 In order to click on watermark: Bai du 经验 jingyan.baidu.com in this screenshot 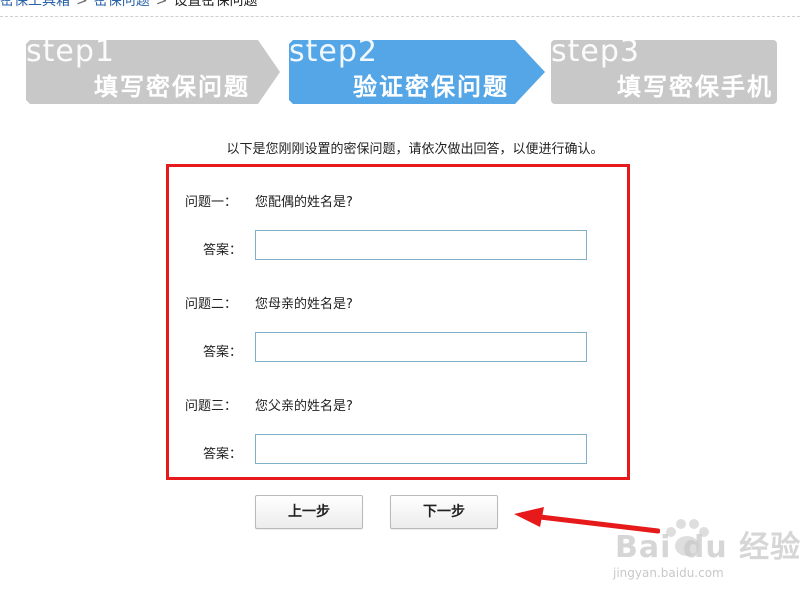, I will do `click(702, 556)`.